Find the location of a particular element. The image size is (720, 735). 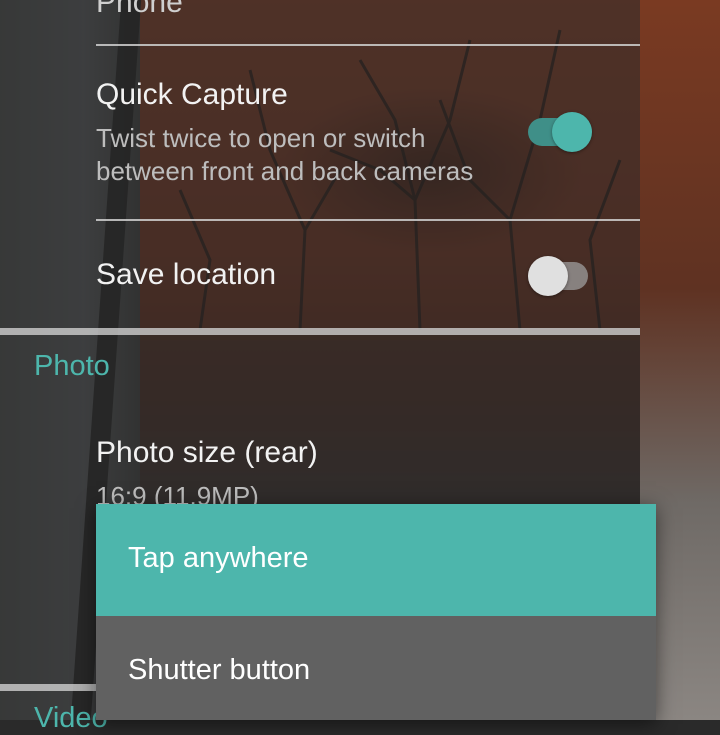

photo-section-header: Photo is located at coordinates (72, 366).